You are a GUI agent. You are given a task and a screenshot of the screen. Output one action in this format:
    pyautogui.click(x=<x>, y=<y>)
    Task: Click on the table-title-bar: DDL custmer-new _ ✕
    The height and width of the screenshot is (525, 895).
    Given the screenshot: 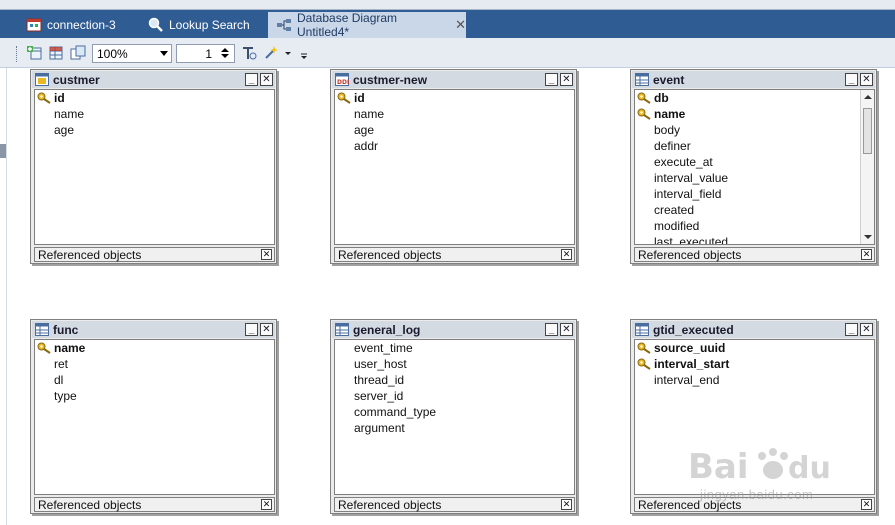 What is the action you would take?
    pyautogui.click(x=453, y=79)
    